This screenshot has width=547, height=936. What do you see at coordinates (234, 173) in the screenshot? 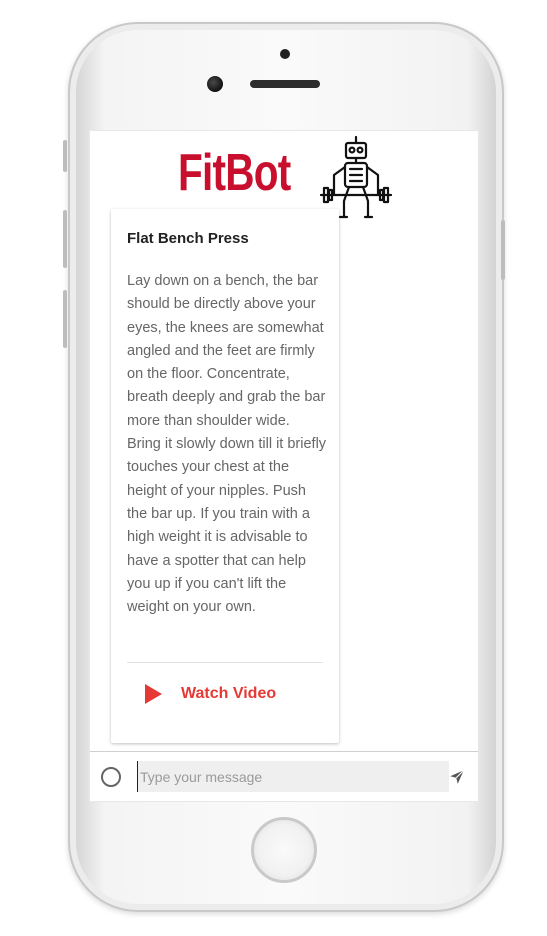
I see `logo-text: FitBot` at bounding box center [234, 173].